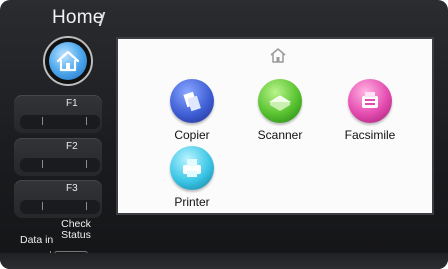  I want to click on facsimile-icon-badge, so click(370, 101).